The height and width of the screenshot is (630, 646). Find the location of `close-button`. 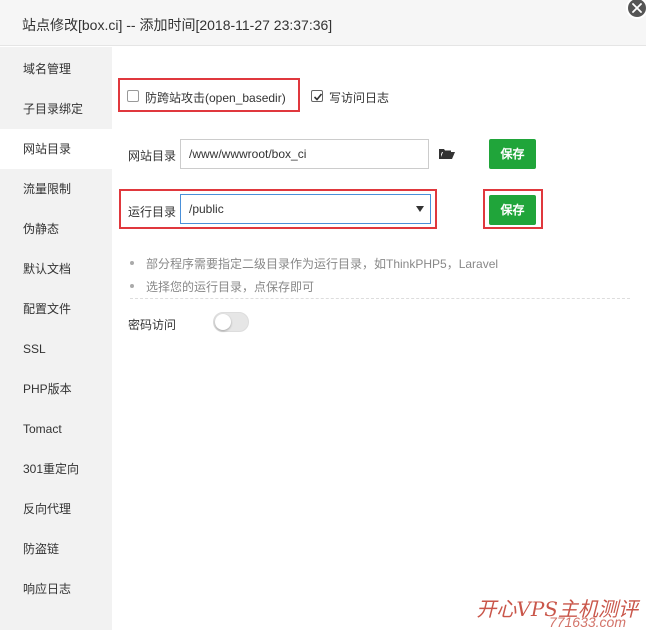

close-button is located at coordinates (636, 9).